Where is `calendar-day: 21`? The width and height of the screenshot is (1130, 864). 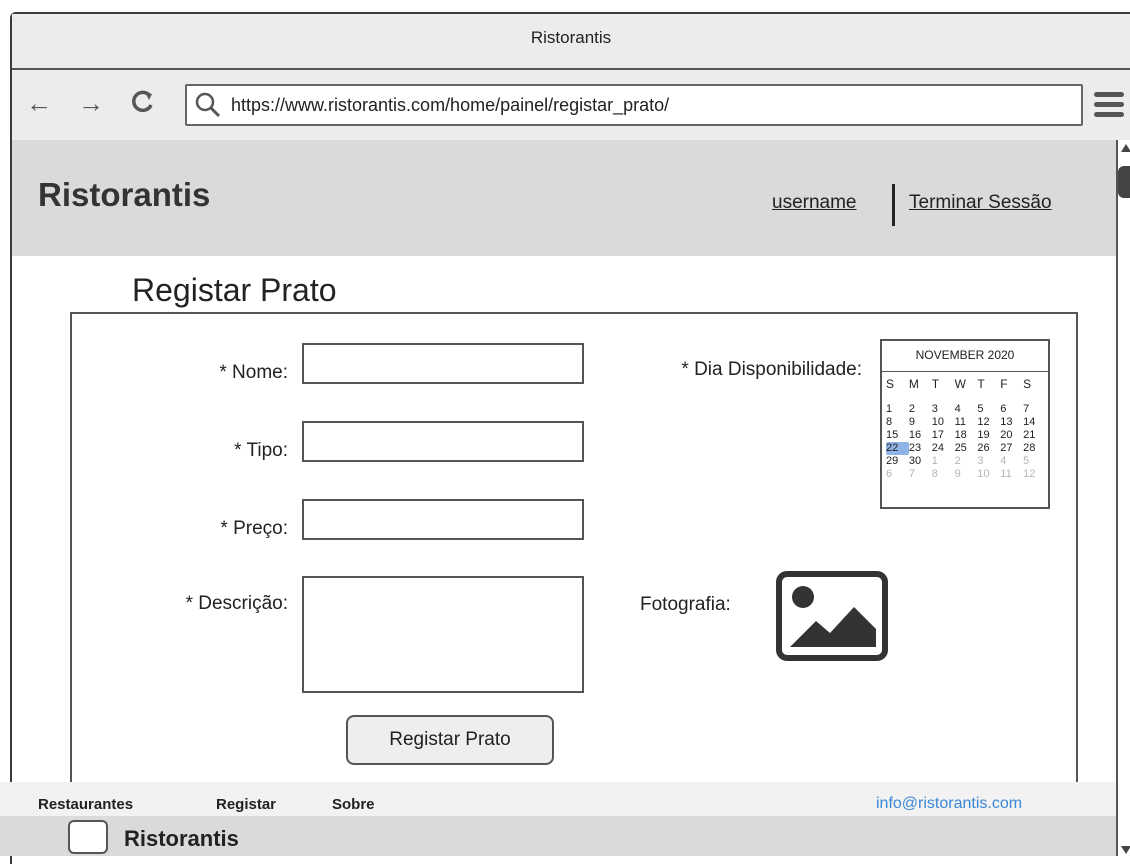
calendar-day: 21 is located at coordinates (1034, 435).